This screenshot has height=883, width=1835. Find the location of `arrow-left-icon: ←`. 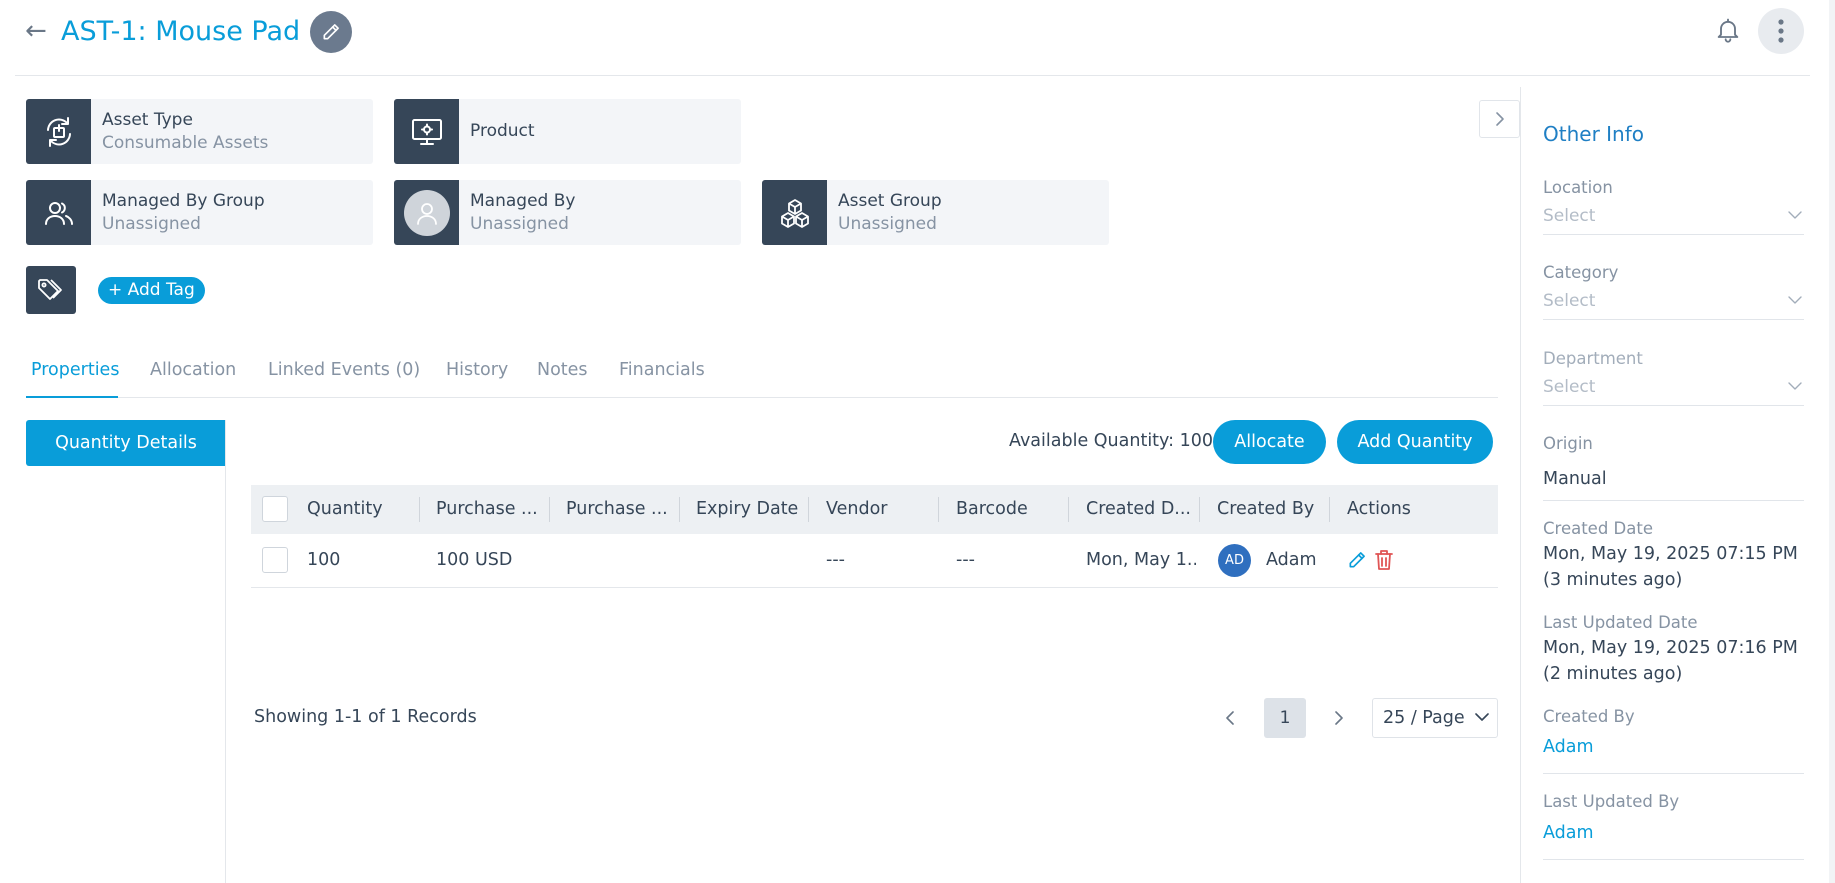

arrow-left-icon: ← is located at coordinates (36, 31).